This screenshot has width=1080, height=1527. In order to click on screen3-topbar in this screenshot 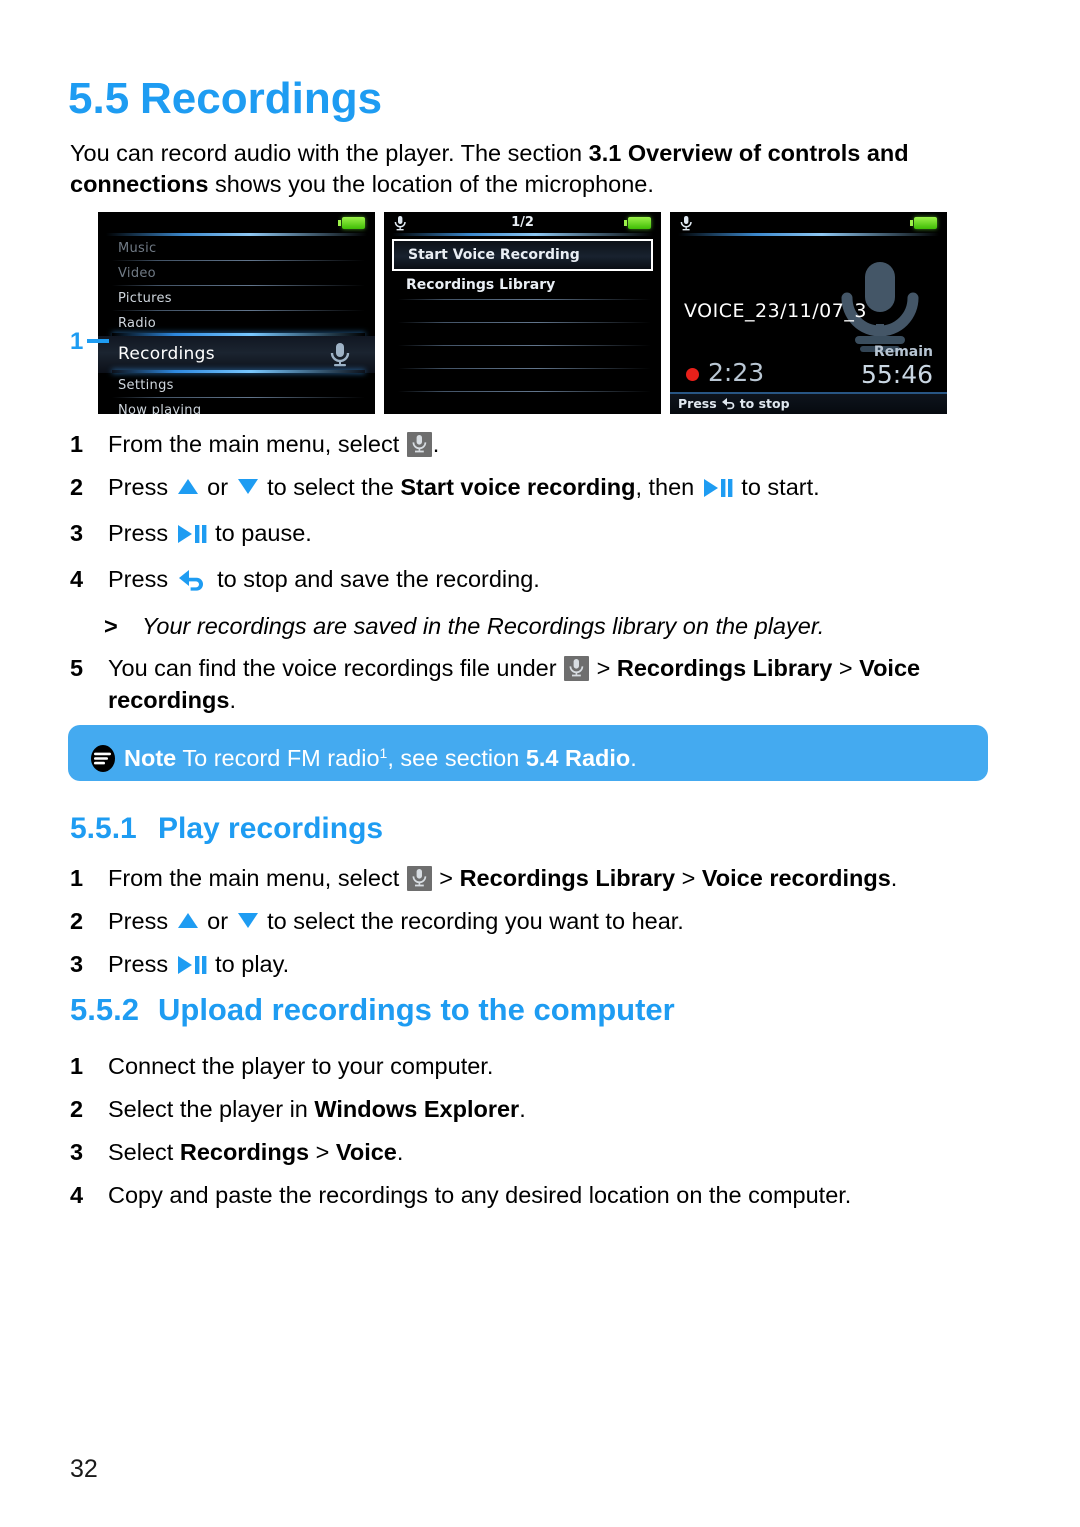, I will do `click(808, 224)`.